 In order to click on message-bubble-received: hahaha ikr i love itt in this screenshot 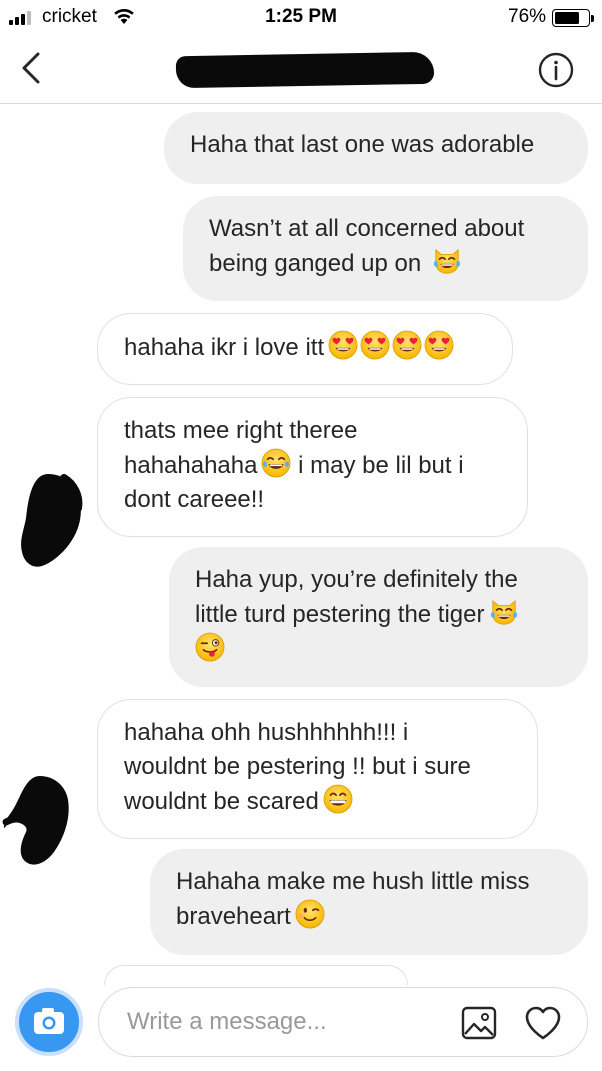, I will do `click(305, 349)`.